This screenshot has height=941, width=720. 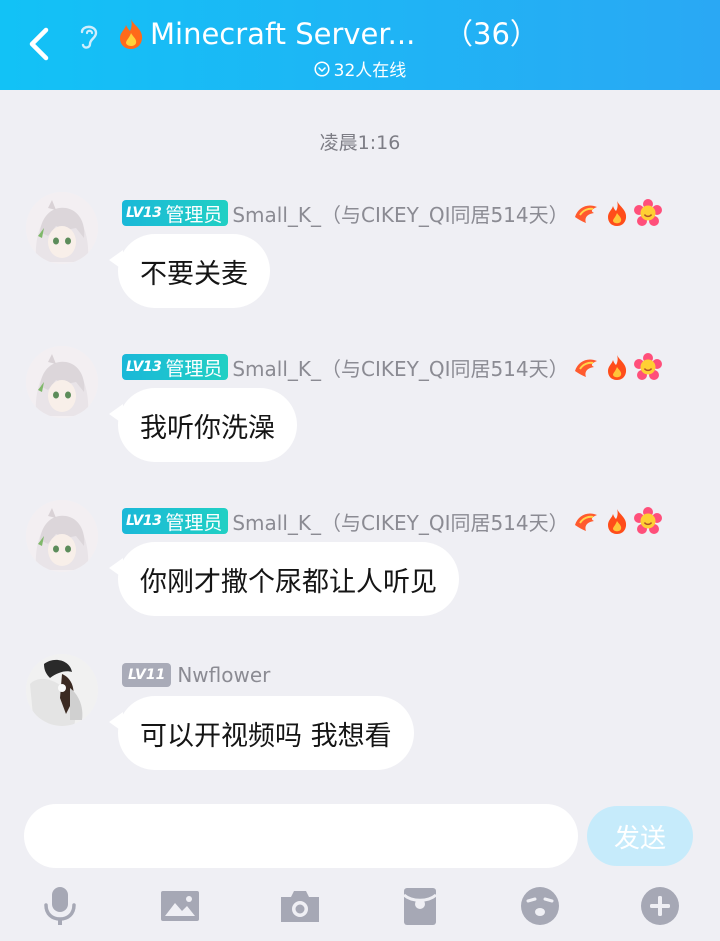 I want to click on image-button, so click(x=180, y=906).